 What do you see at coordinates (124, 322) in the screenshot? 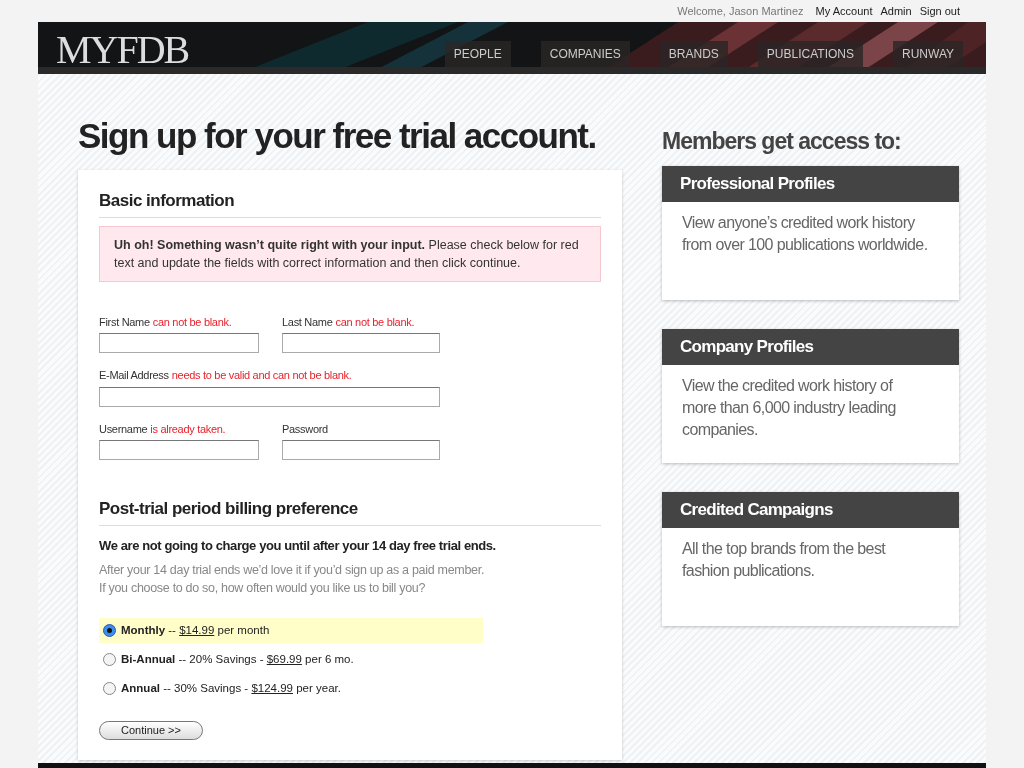
I see `field-label: First Name` at bounding box center [124, 322].